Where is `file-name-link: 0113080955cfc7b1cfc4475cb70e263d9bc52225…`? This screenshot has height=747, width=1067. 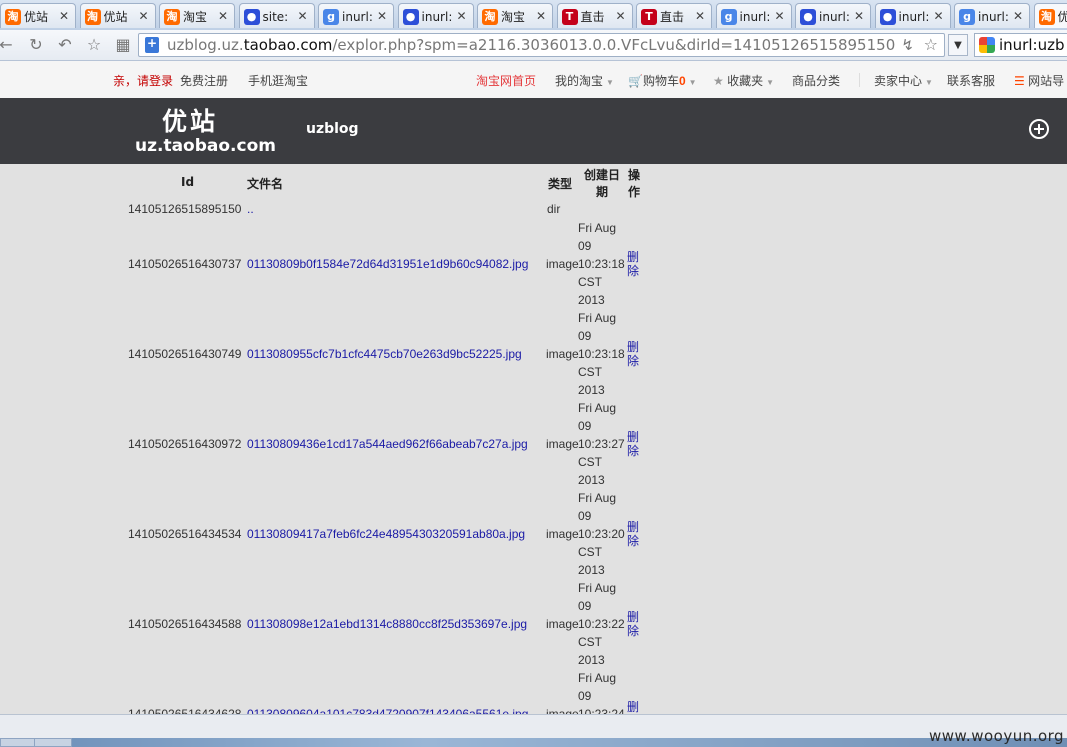 file-name-link: 0113080955cfc7b1cfc4475cb70e263d9bc52225… is located at coordinates (384, 354).